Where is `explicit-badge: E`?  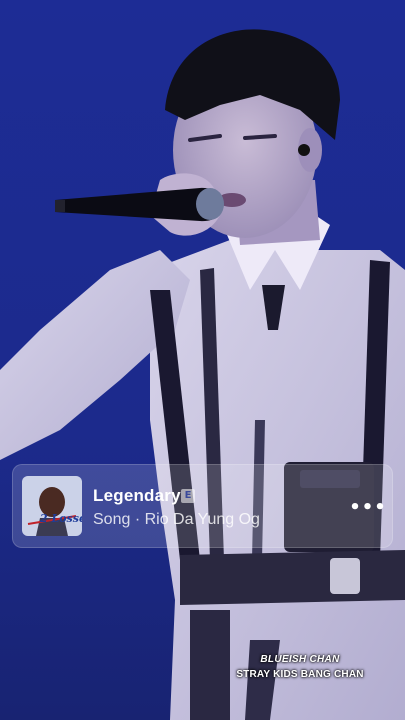 explicit-badge: E is located at coordinates (188, 496).